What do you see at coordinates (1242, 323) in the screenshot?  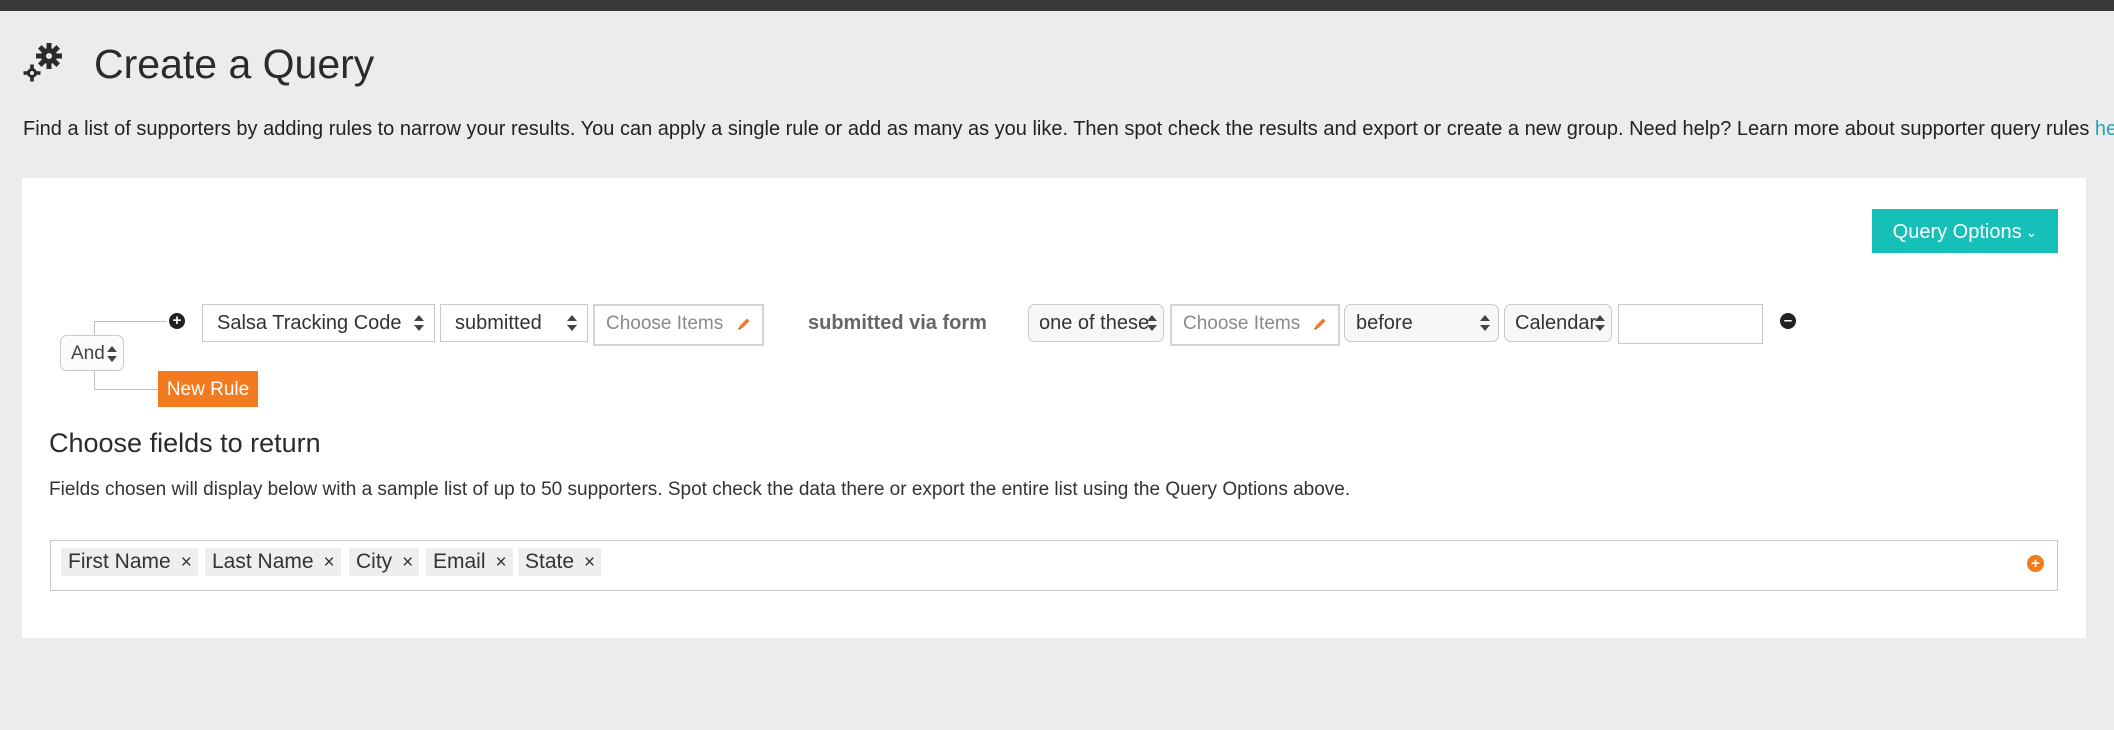 I see `choose-form-items-placeholder: Choose Items` at bounding box center [1242, 323].